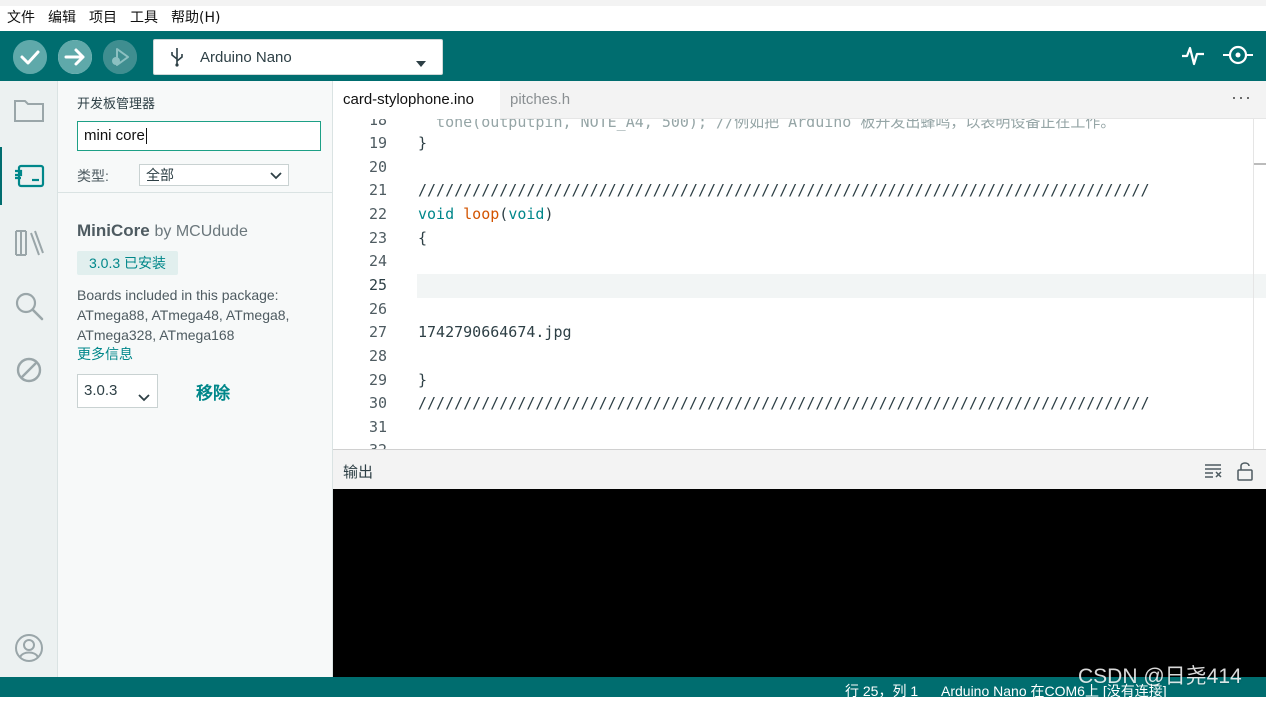 The height and width of the screenshot is (701, 1266). I want to click on type-filter-select: 全部, so click(214, 175).